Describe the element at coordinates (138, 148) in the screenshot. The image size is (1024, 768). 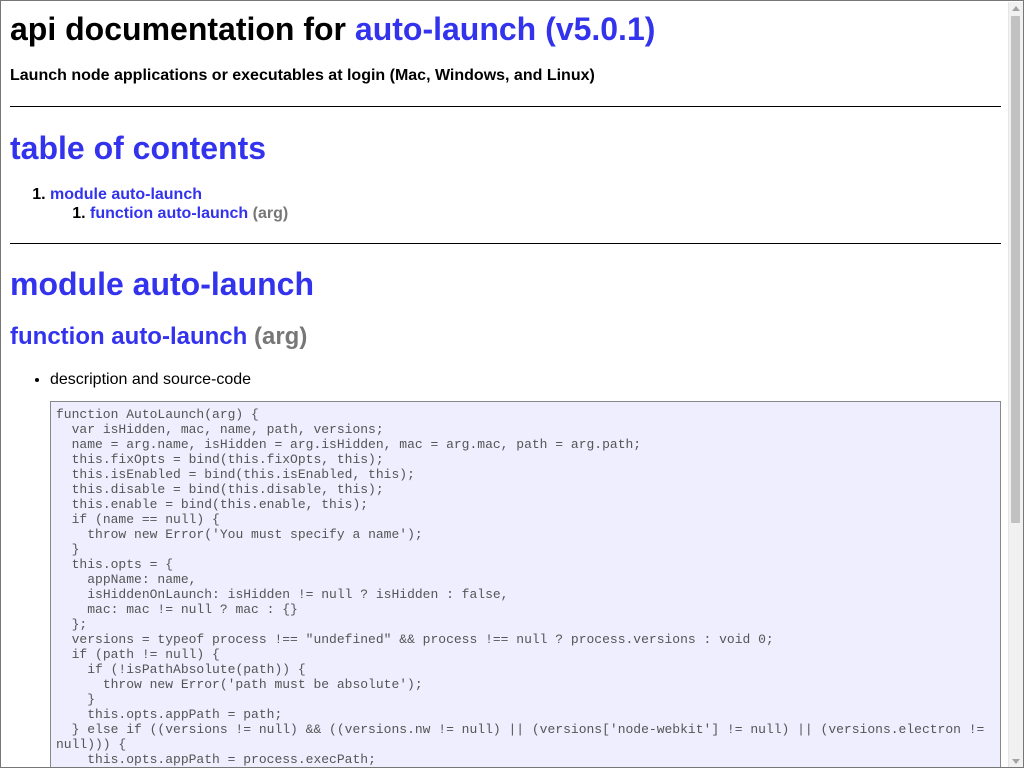
I see `toc-heading-link: table of contents` at that location.